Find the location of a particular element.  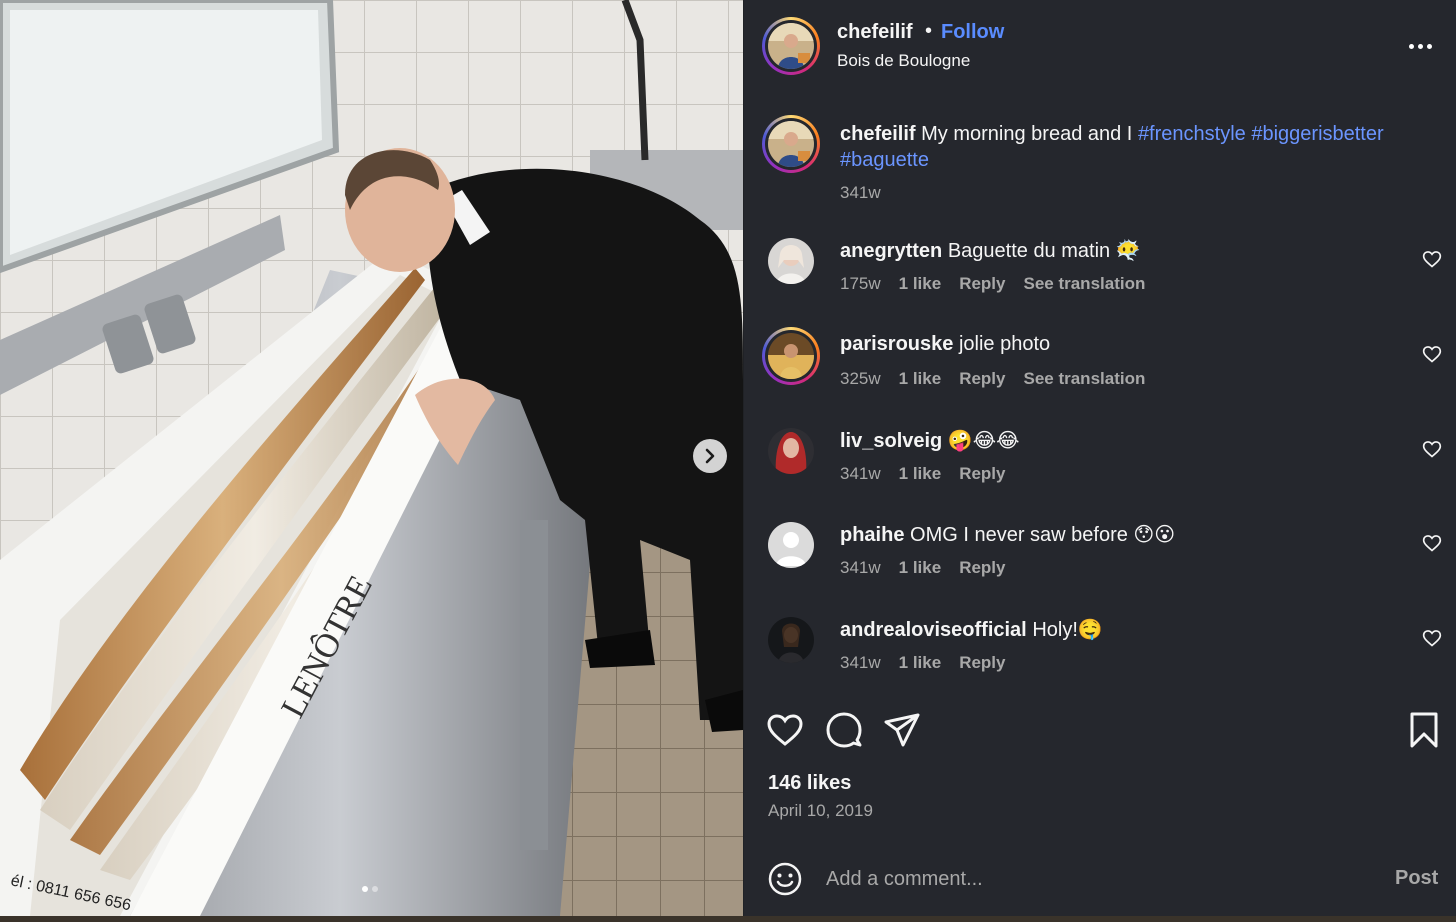

emoji-picker-icon is located at coordinates (785, 879).